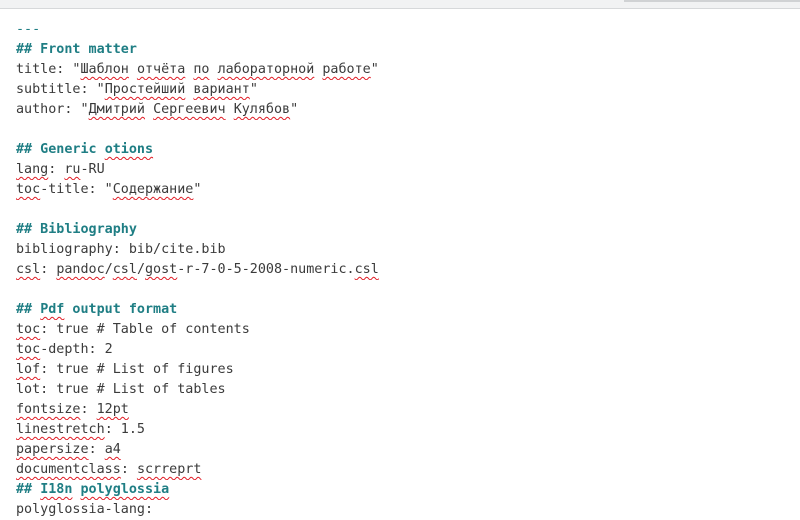 The image size is (800, 520). Describe the element at coordinates (72, 169) in the screenshot. I see `misspelled-word: ru` at that location.